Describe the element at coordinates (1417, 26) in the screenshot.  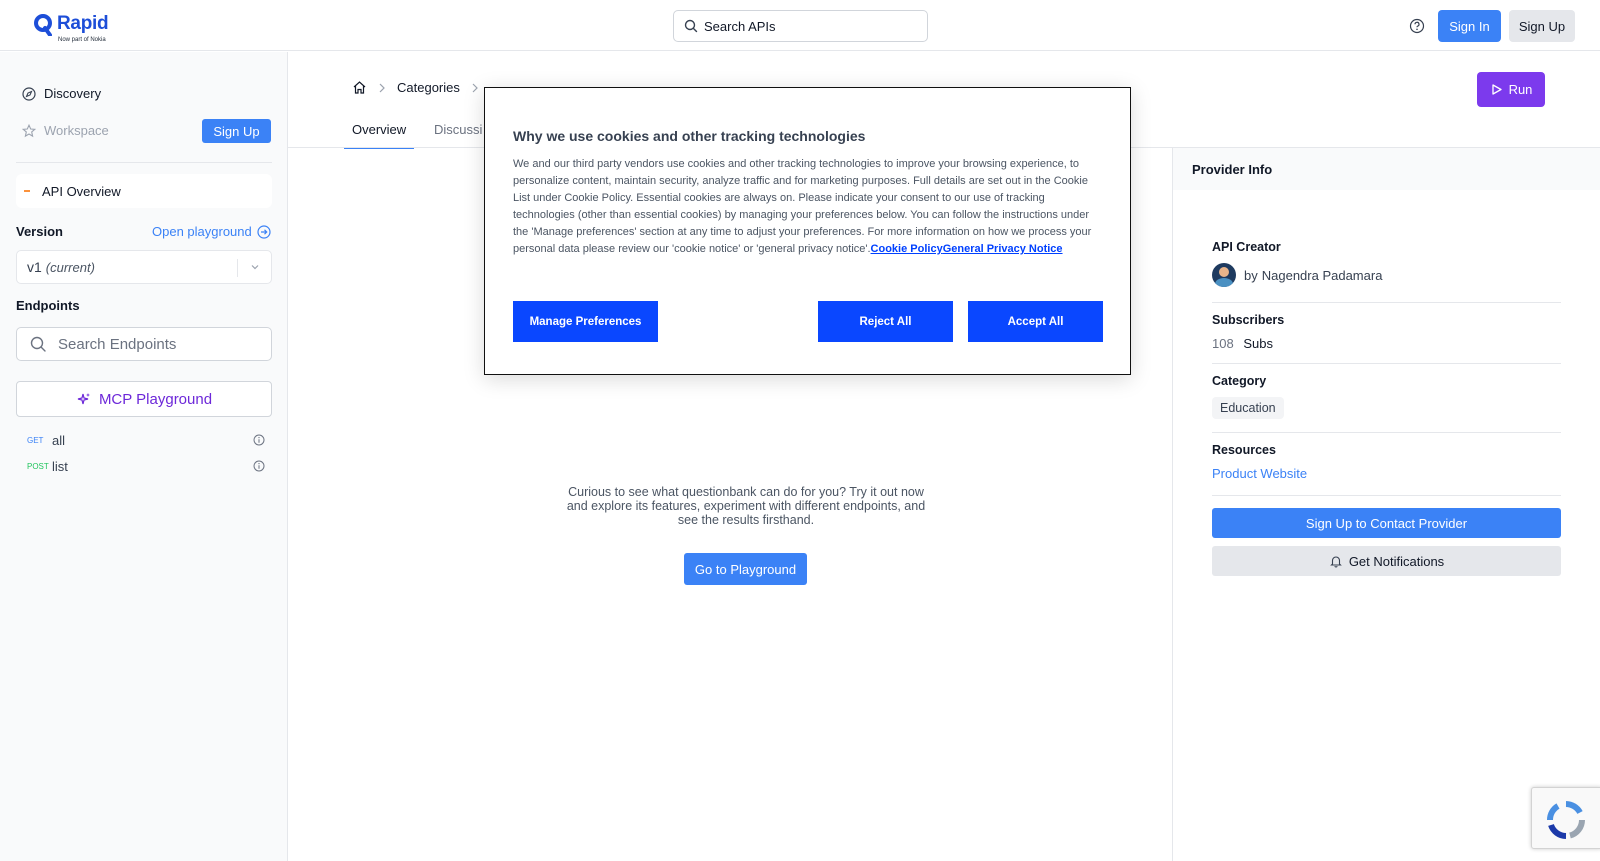
I see `help-icon` at that location.